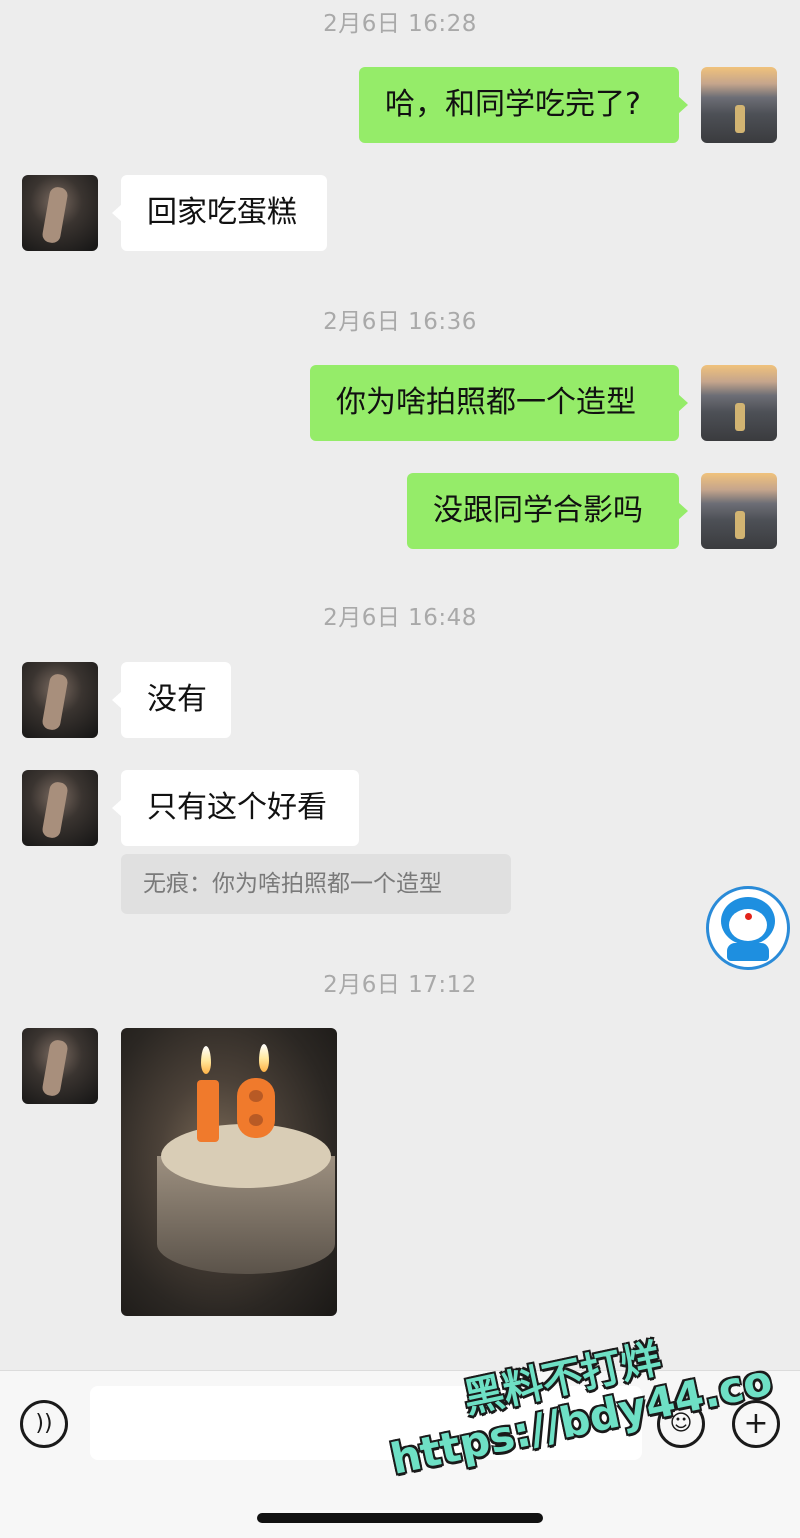 This screenshot has width=800, height=1538. What do you see at coordinates (748, 921) in the screenshot?
I see `doraemon-face` at bounding box center [748, 921].